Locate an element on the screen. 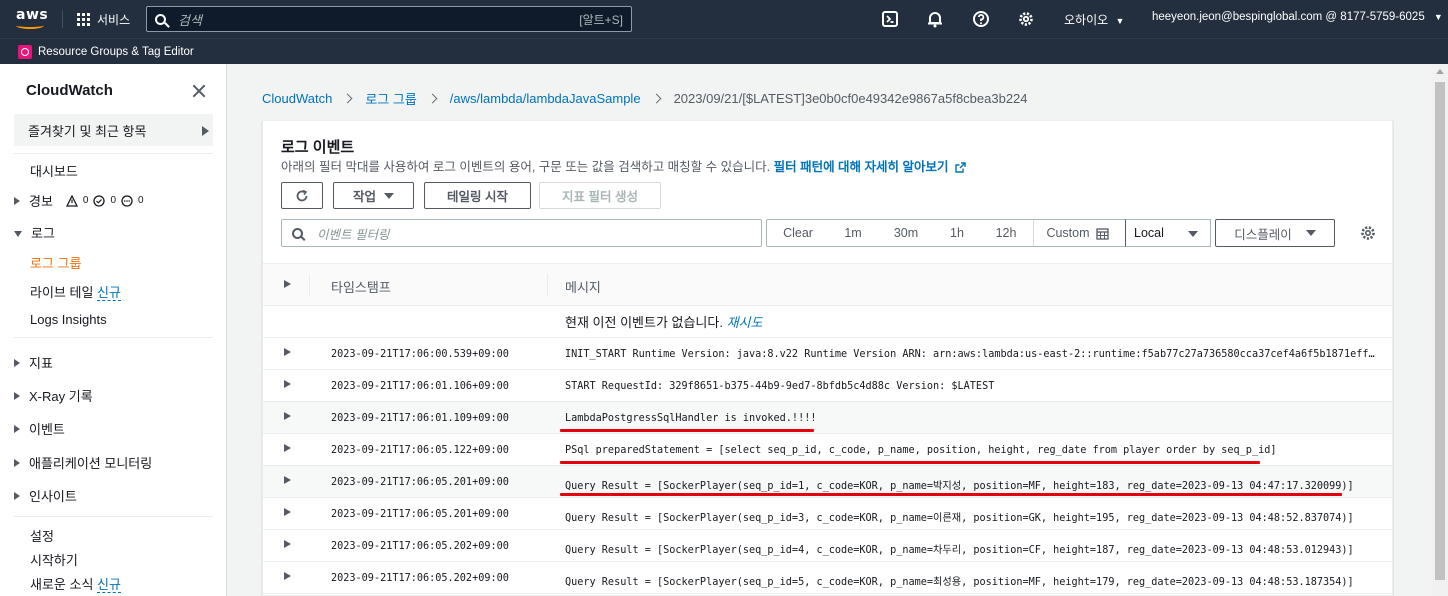 This screenshot has width=1448, height=596. sidebar-favorites: 즐겨찾기 및 최근 항목 is located at coordinates (113, 130).